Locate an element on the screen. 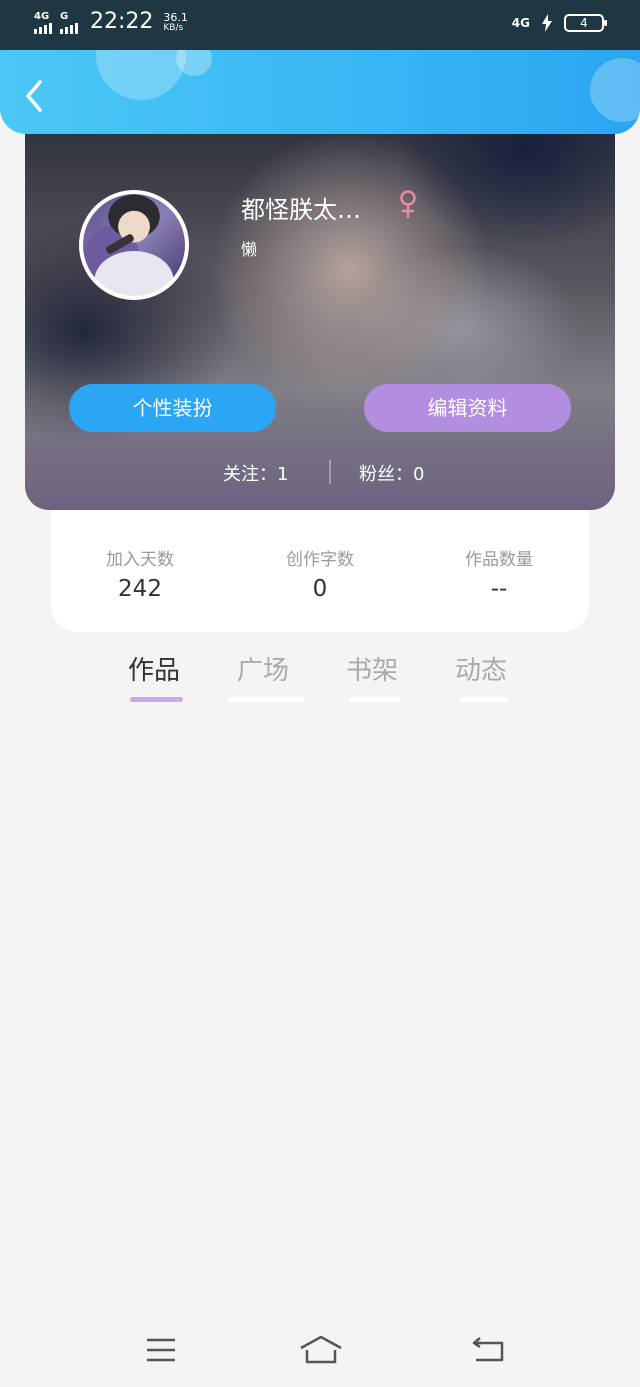 Image resolution: width=640 pixels, height=1387 pixels. follow-stats: 关注：1 粉丝：0 is located at coordinates (320, 475).